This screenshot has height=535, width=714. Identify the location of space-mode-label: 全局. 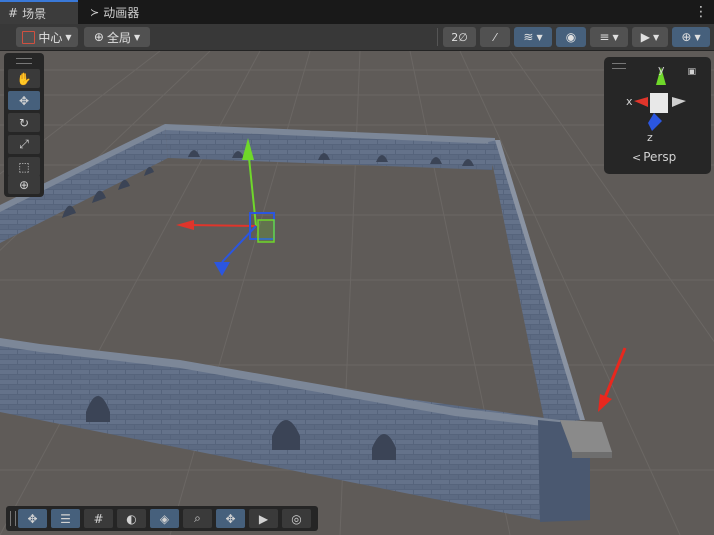
(118, 37).